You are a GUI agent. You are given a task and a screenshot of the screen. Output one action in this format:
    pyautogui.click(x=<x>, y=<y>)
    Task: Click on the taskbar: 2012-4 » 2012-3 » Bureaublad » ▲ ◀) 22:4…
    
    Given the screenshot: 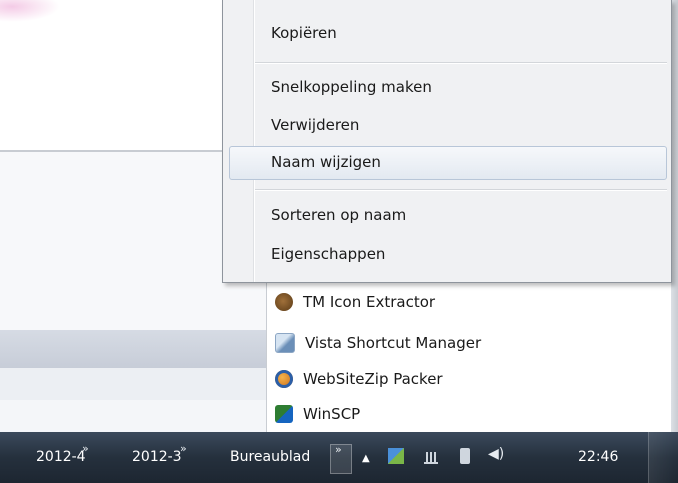 What is the action you would take?
    pyautogui.click(x=339, y=457)
    